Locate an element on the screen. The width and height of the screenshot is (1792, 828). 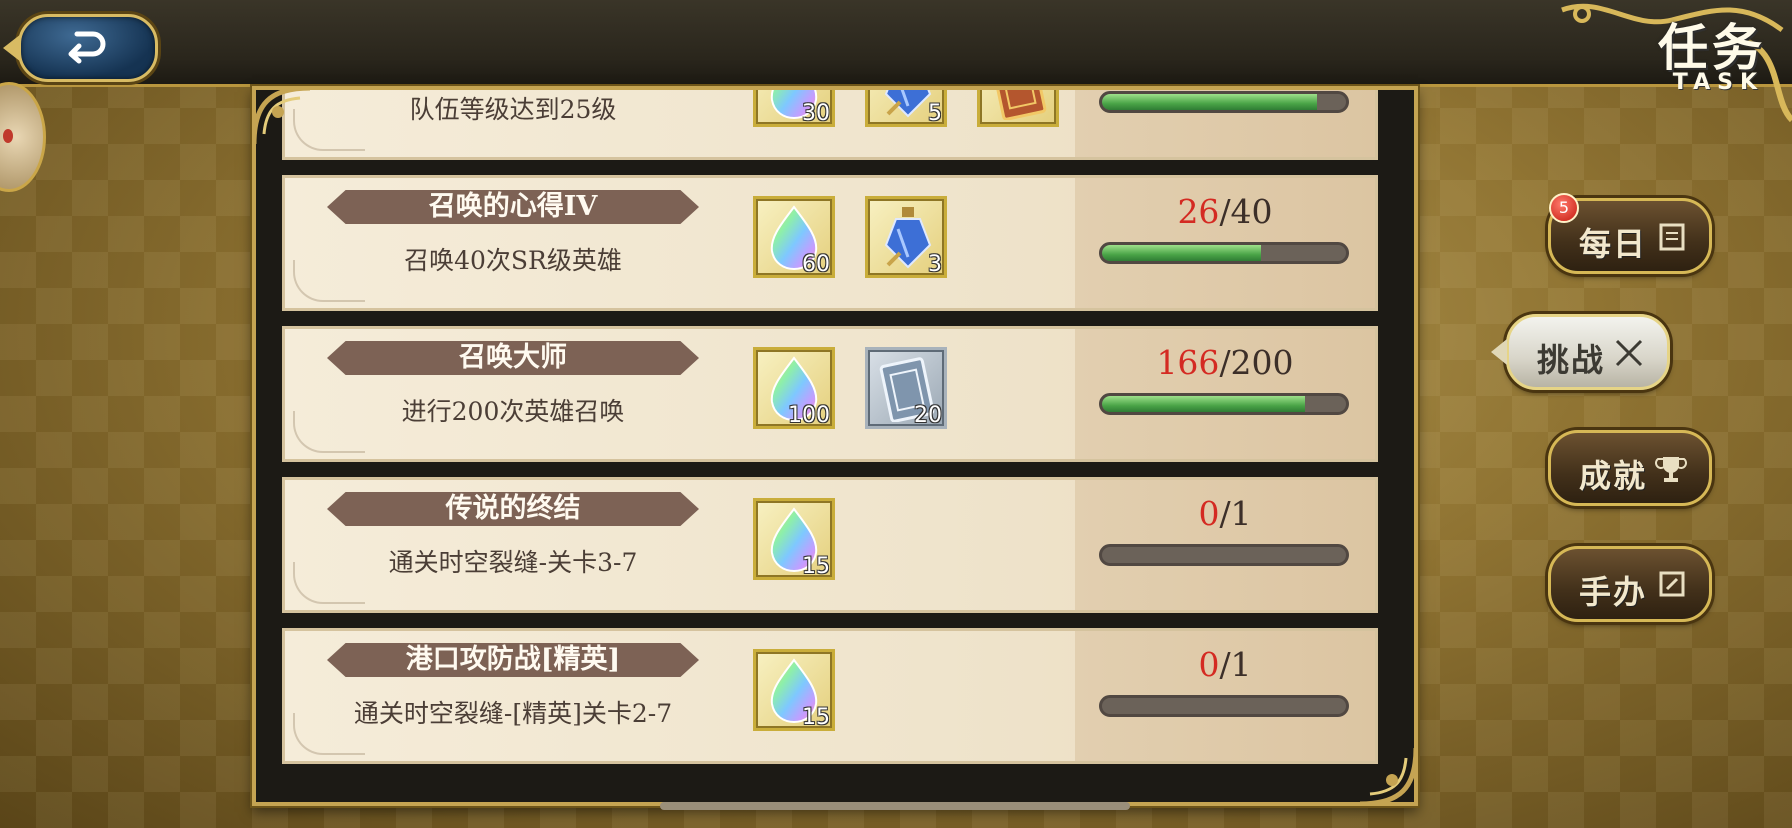
reward-count: 20 is located at coordinates (928, 415).